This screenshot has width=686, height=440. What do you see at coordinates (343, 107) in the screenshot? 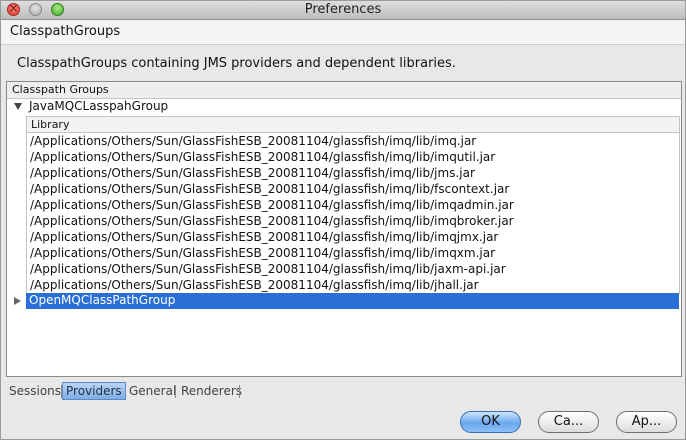
I see `tree-node-expanded-group: JavaMQCLasspahGroup` at bounding box center [343, 107].